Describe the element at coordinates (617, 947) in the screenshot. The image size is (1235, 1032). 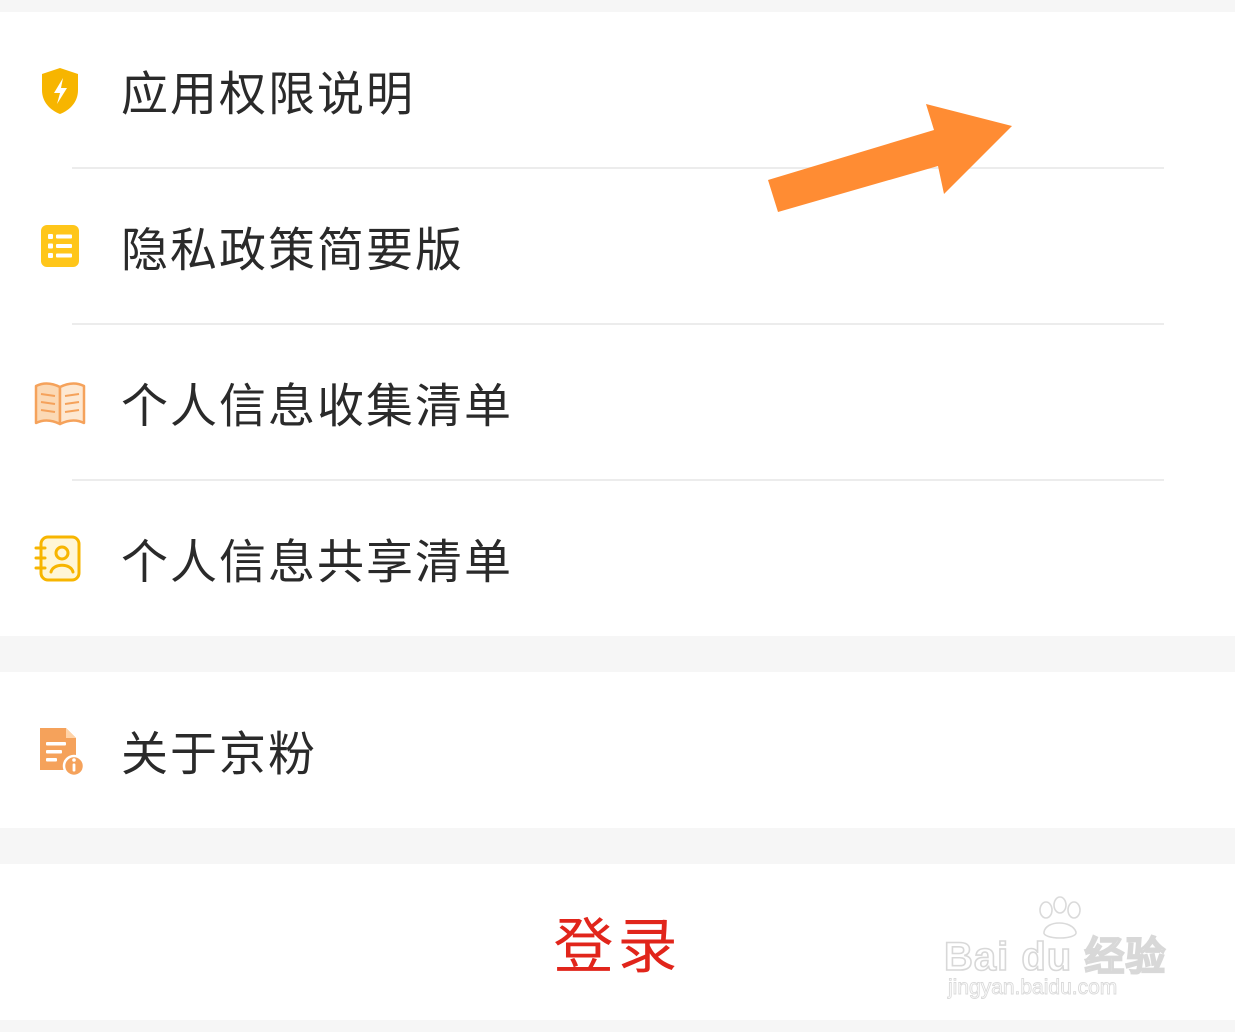
I see `login-label: 登录` at that location.